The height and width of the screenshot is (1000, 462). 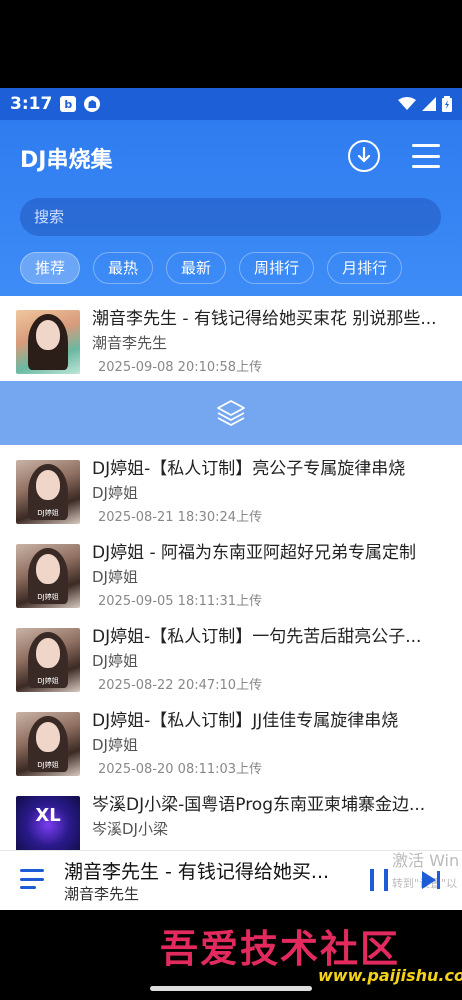 I want to click on signal-icon, so click(x=429, y=104).